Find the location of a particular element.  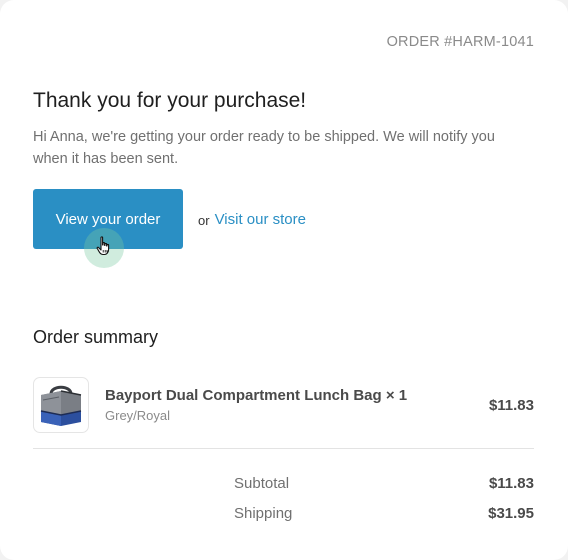

shipping-row: Shipping $31.95 is located at coordinates (384, 515).